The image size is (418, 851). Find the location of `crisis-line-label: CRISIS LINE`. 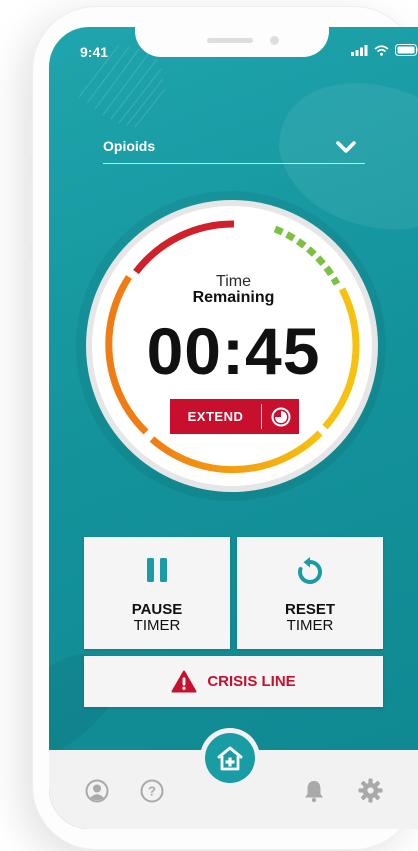

crisis-line-label: CRISIS LINE is located at coordinates (251, 681).